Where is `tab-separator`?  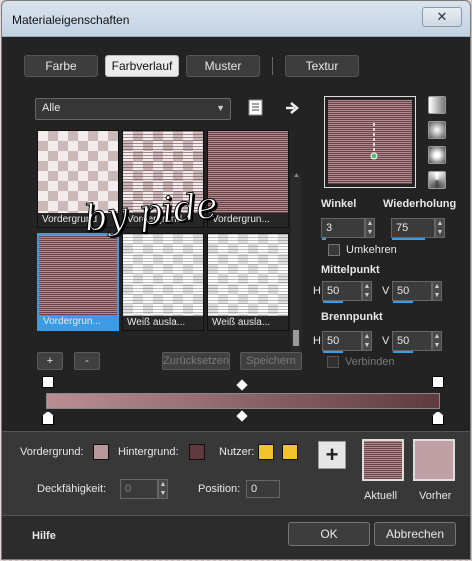 tab-separator is located at coordinates (272, 66).